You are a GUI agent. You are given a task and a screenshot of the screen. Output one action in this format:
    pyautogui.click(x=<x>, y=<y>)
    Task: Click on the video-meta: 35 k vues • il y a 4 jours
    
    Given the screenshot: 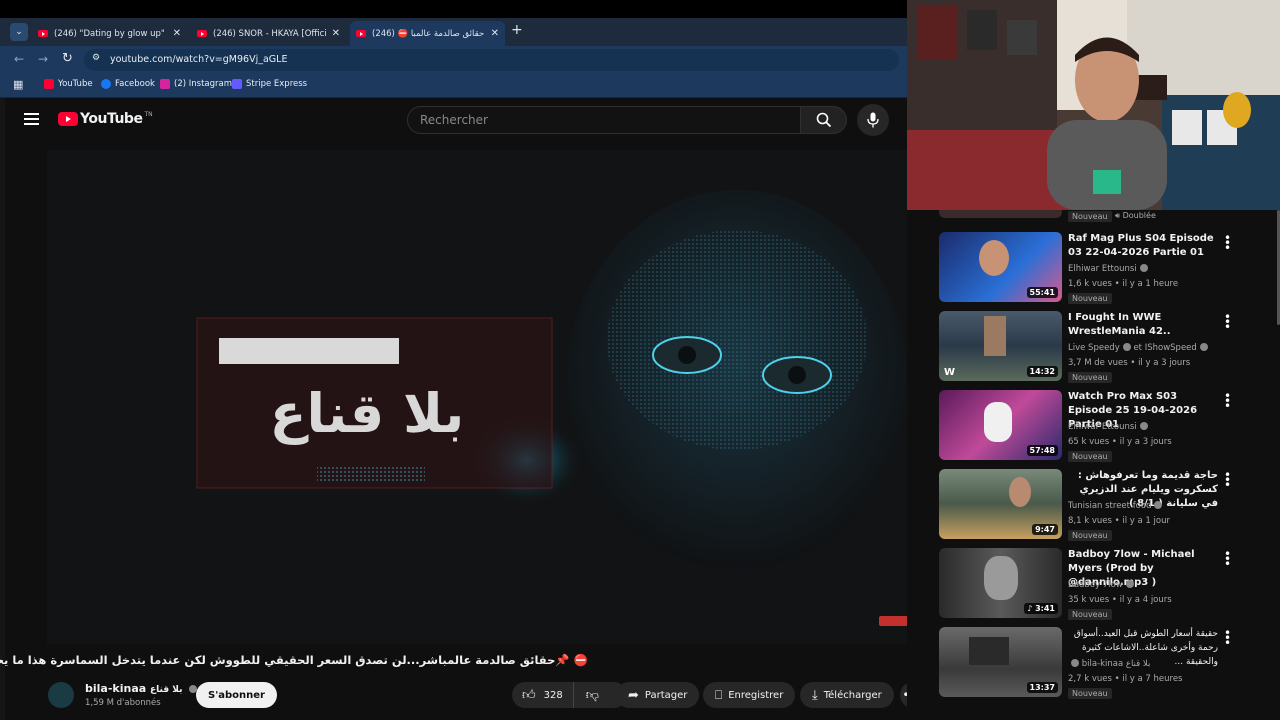 What is the action you would take?
    pyautogui.click(x=1120, y=600)
    